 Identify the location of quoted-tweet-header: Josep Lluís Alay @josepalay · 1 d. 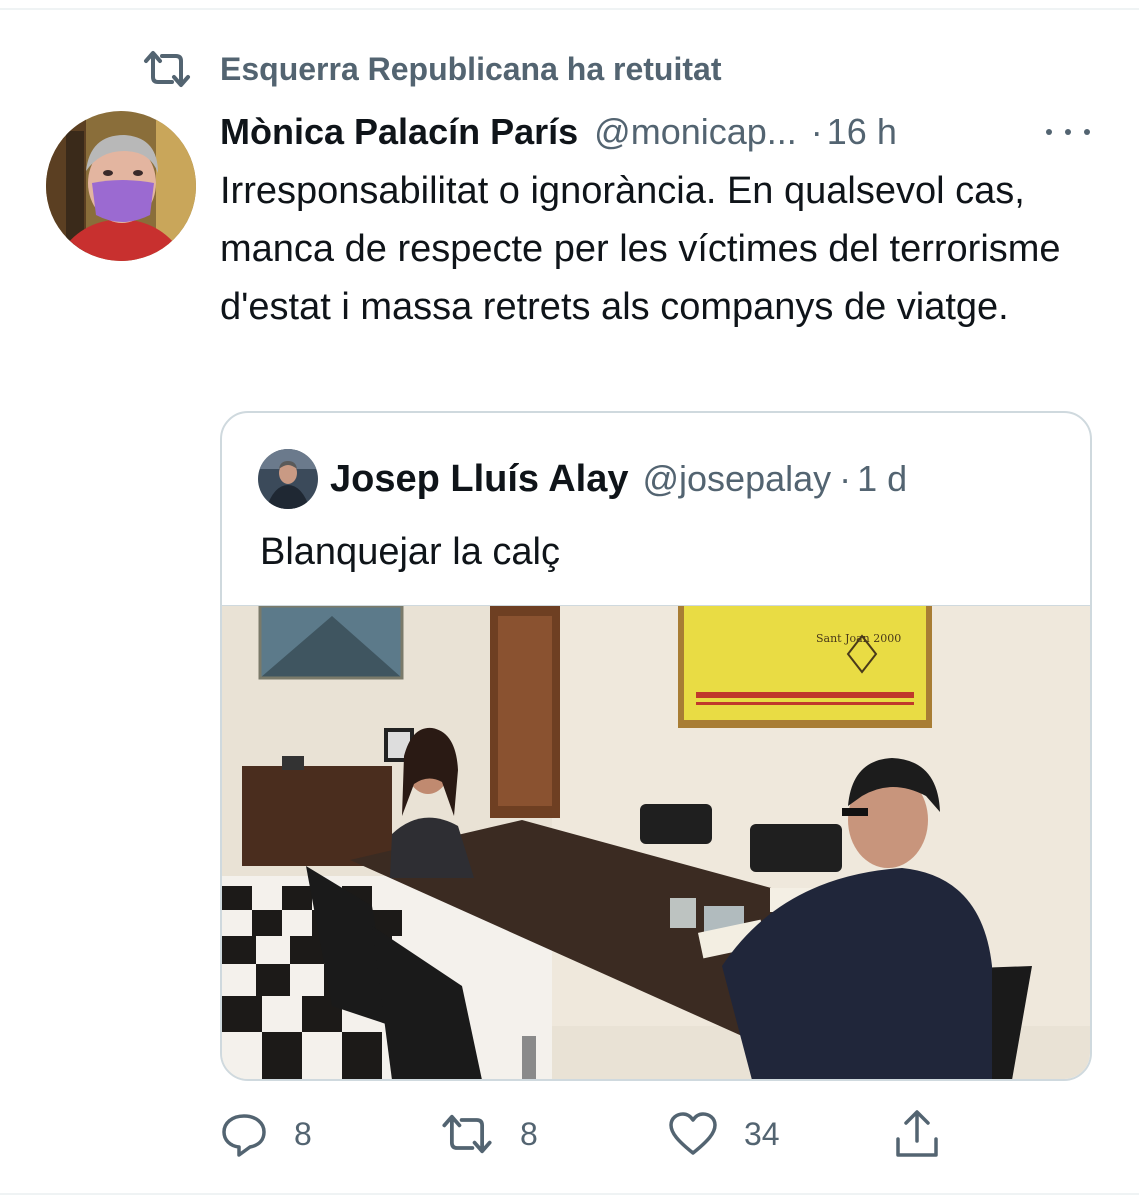
(582, 479).